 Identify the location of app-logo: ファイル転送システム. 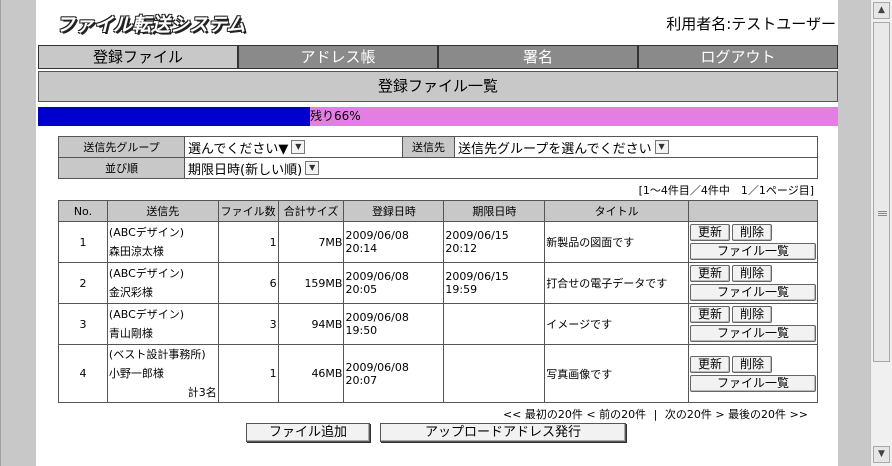
(151, 25).